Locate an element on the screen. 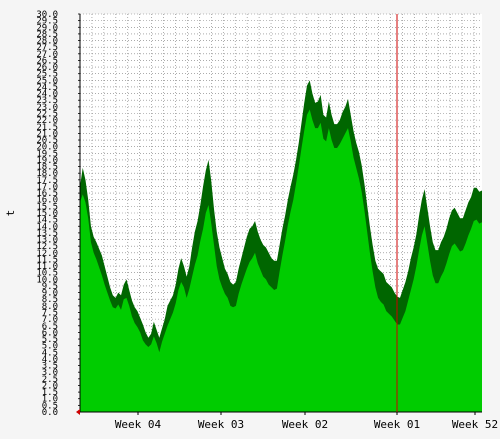 The image size is (500, 439). y-tick-label: 30.0 is located at coordinates (47, 15).